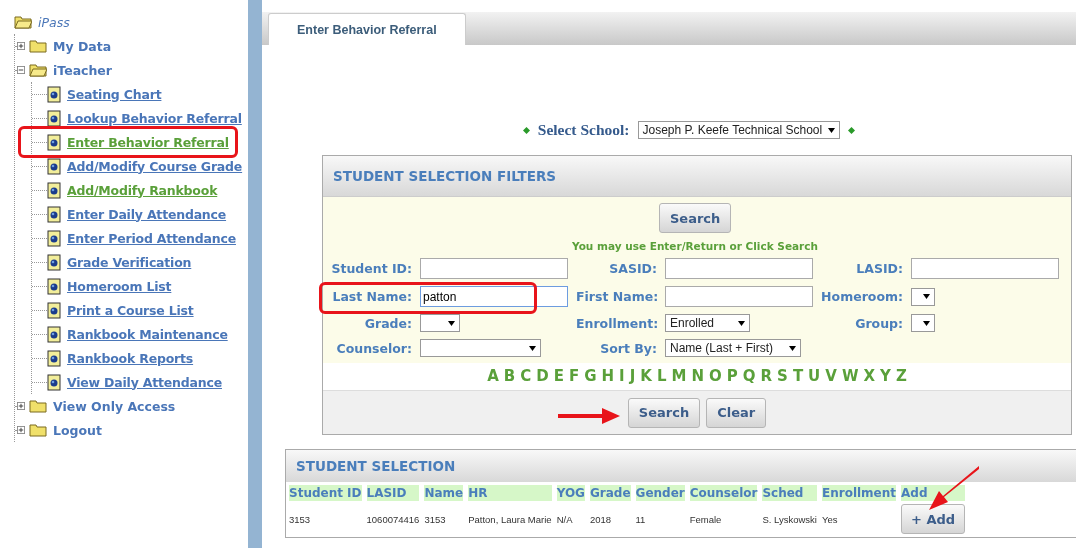  I want to click on letter-link: O, so click(715, 376).